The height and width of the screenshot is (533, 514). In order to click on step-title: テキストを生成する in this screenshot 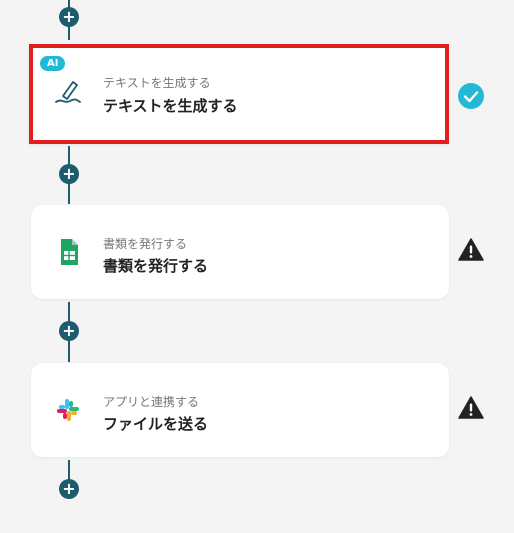, I will do `click(170, 106)`.